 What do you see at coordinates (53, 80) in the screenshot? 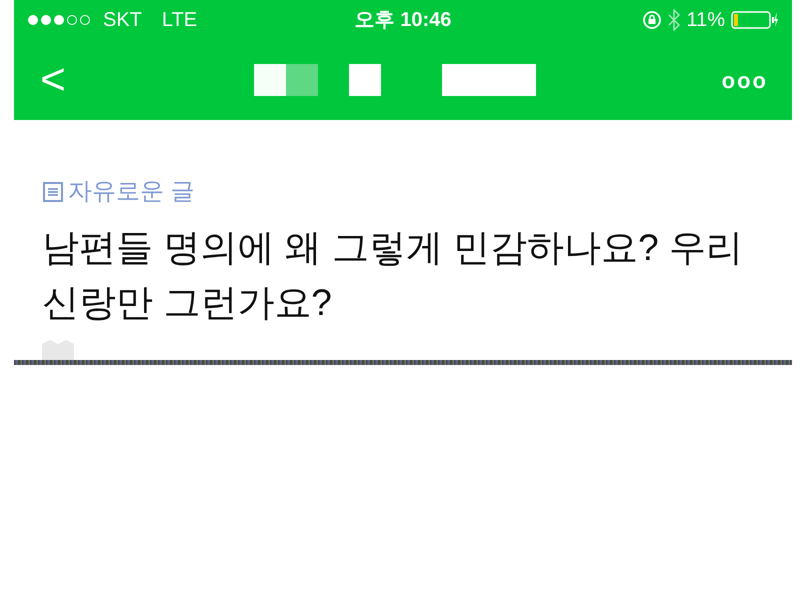
I see `back-button: <` at bounding box center [53, 80].